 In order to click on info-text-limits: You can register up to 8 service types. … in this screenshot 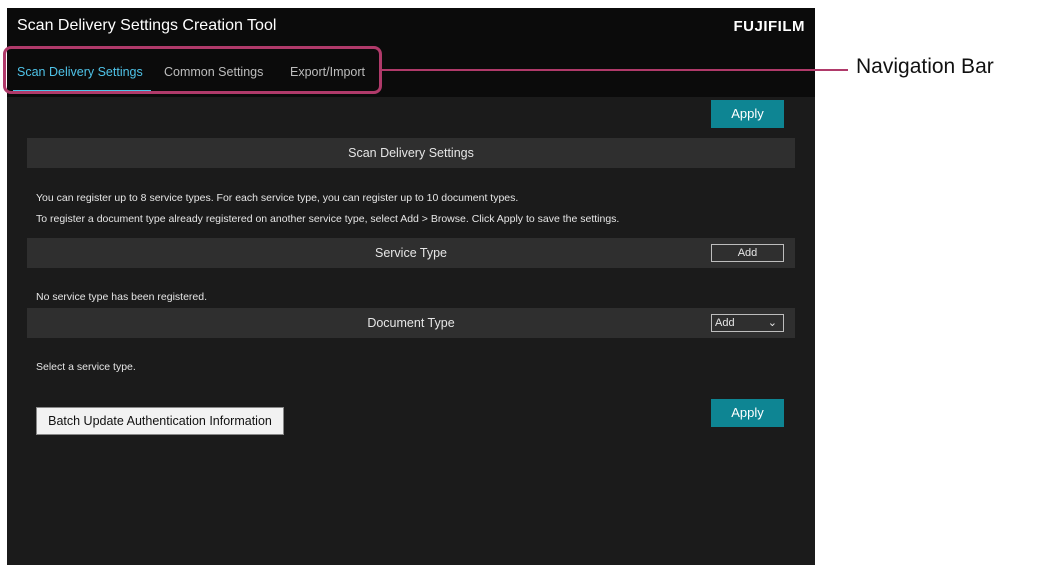, I will do `click(277, 198)`.